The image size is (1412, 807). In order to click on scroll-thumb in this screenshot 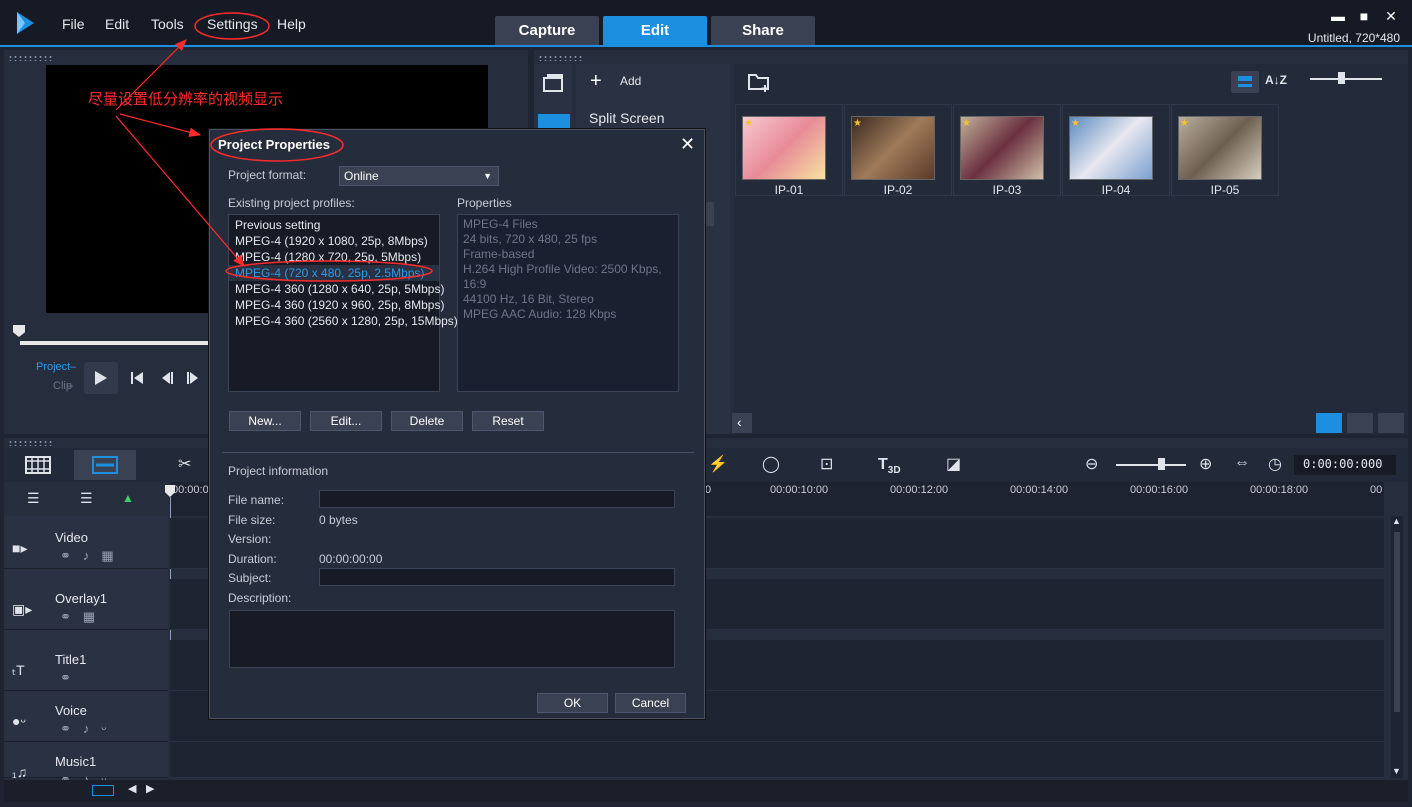, I will do `click(1397, 622)`.